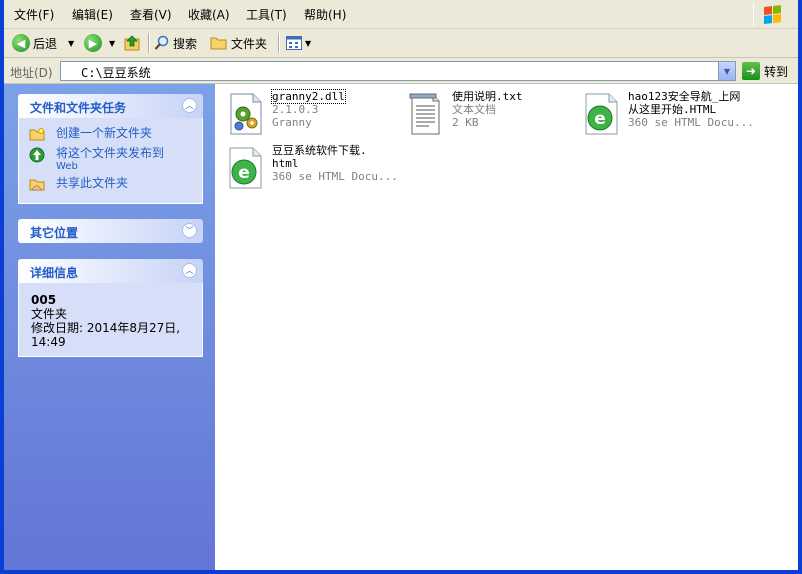 Image resolution: width=802 pixels, height=574 pixels. What do you see at coordinates (209, 14) in the screenshot?
I see `menu-favorites: 收藏(A)` at bounding box center [209, 14].